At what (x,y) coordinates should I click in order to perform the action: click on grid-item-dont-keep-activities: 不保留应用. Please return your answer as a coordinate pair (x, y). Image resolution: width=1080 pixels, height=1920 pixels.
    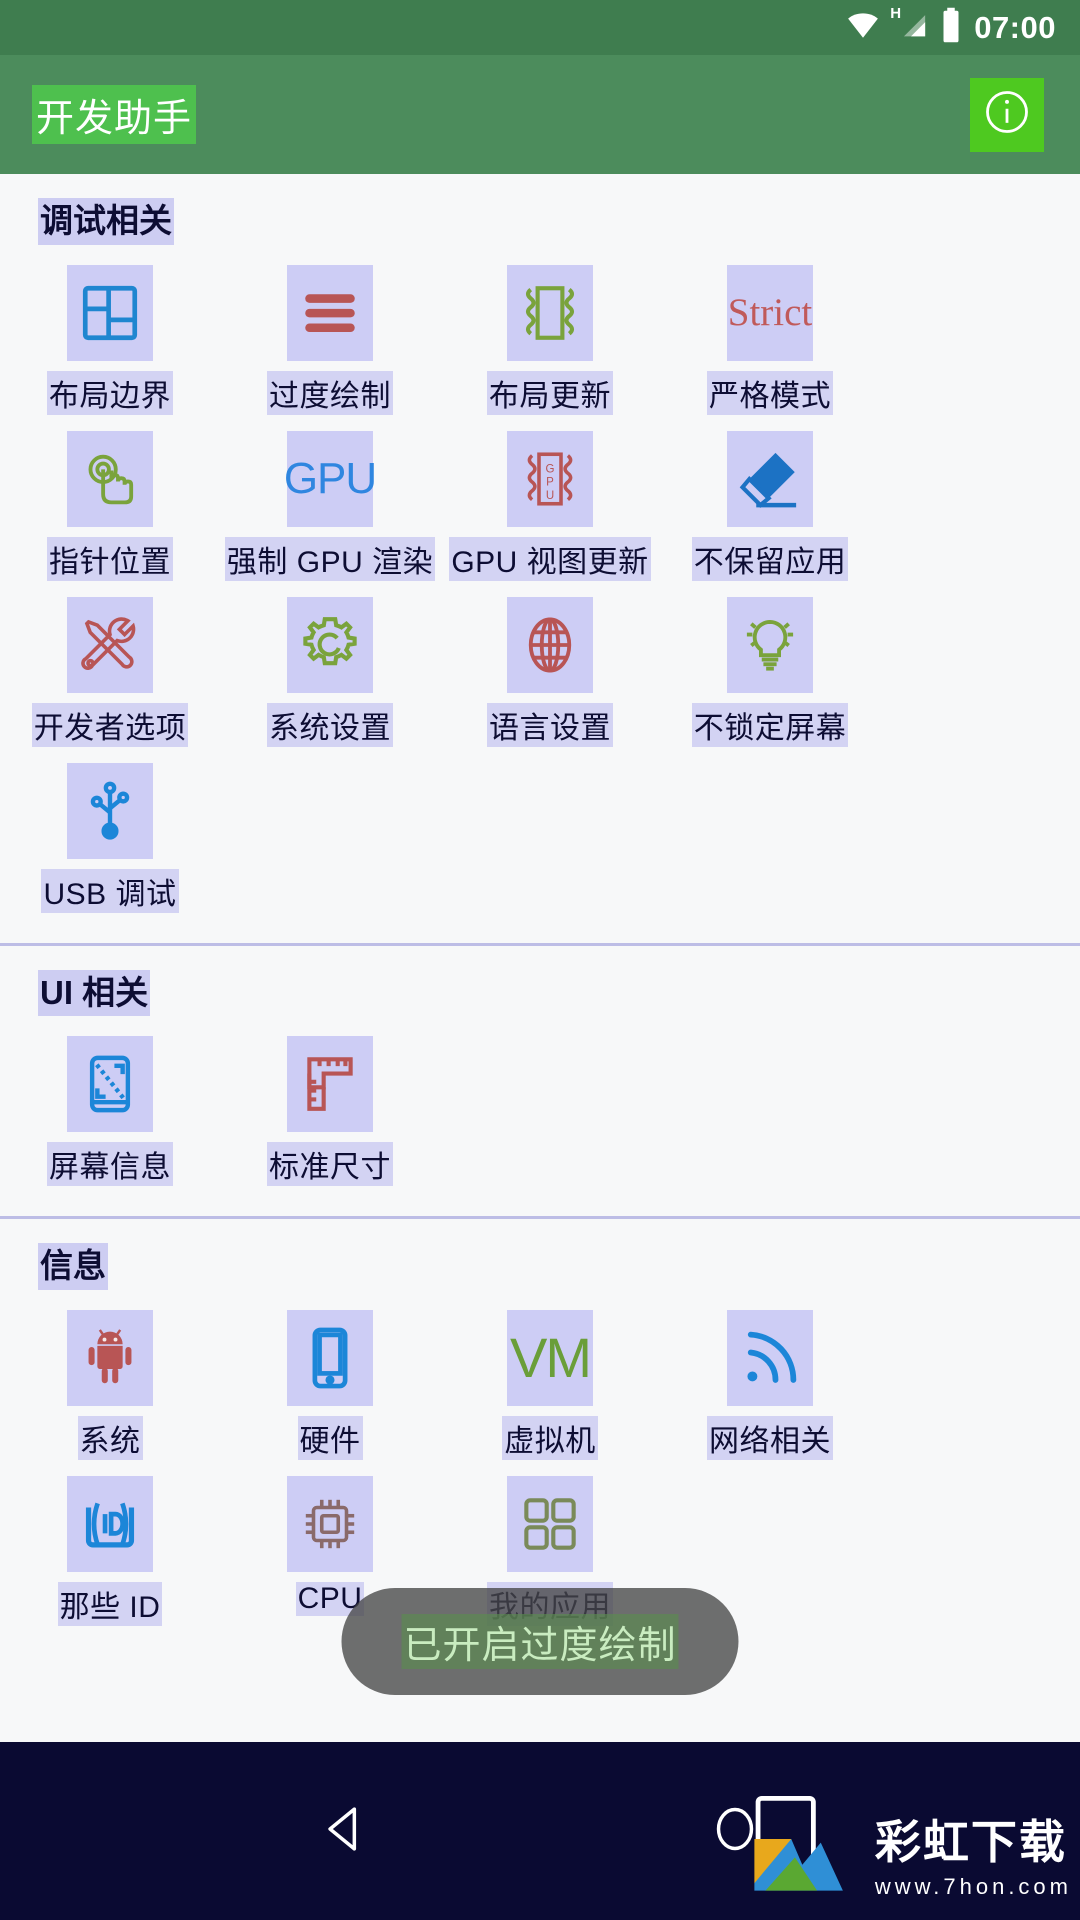
    Looking at the image, I should click on (770, 504).